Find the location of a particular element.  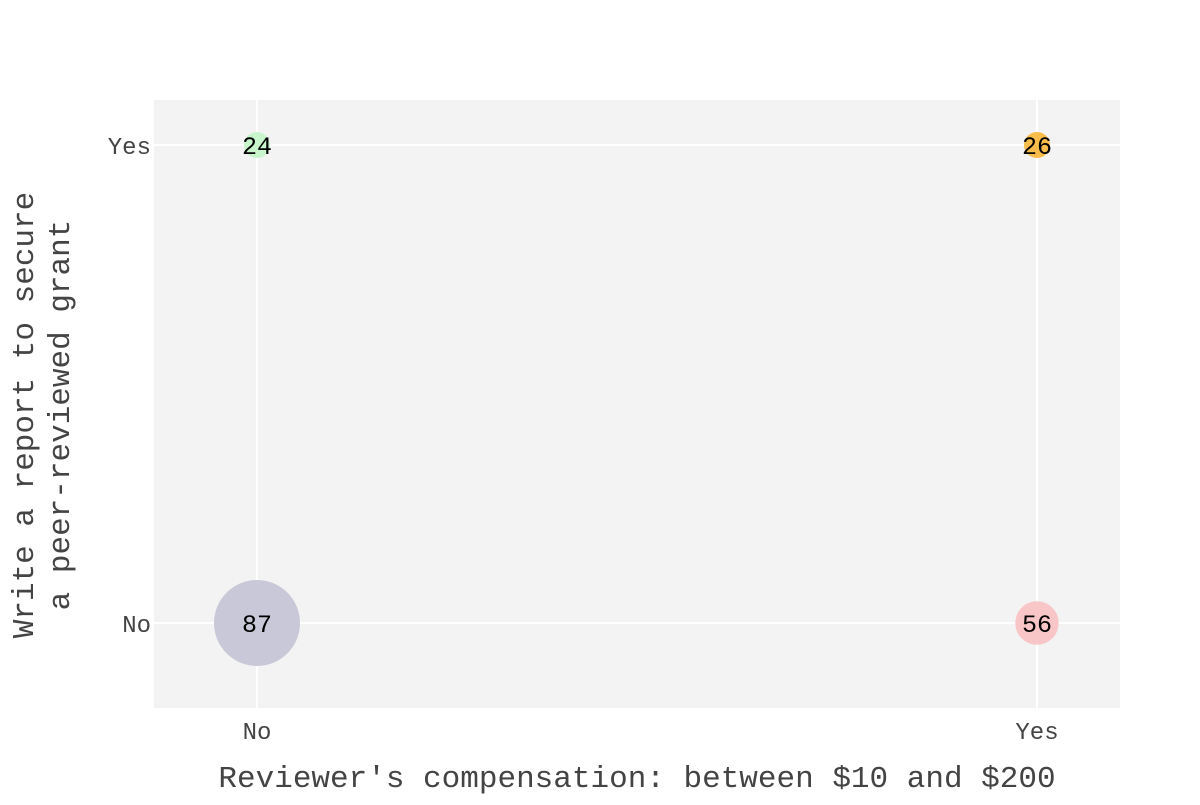

bubble-no-yes: 24 is located at coordinates (257, 147).